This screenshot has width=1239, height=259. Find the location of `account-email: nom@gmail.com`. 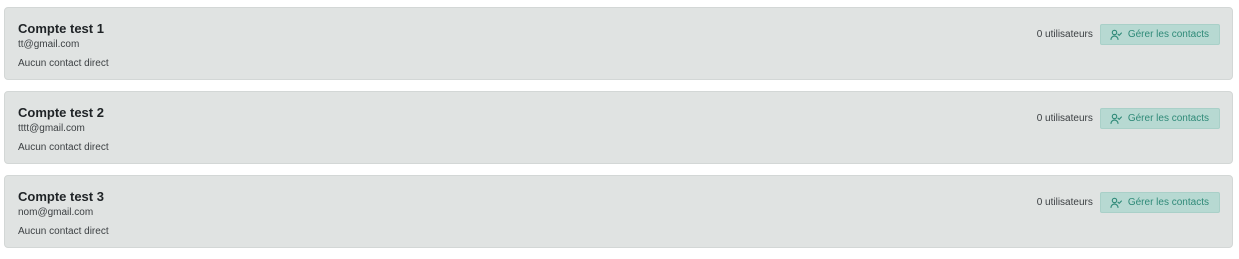

account-email: nom@gmail.com is located at coordinates (56, 212).